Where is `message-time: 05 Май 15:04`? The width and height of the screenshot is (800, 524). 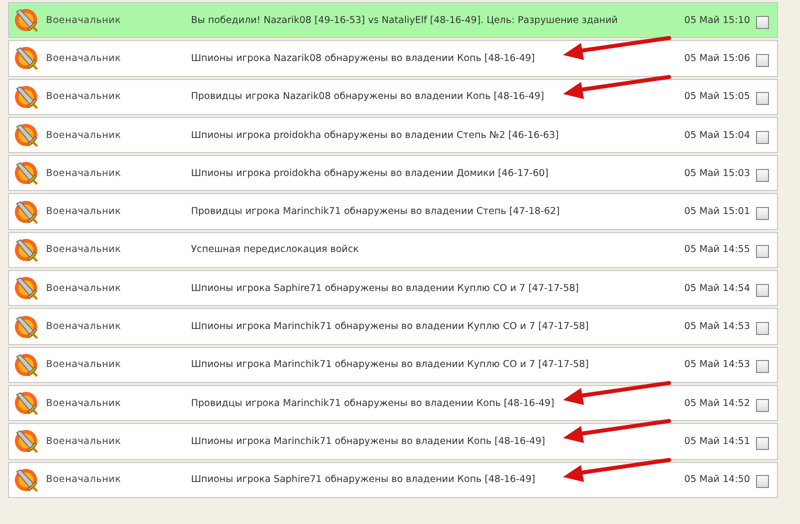
message-time: 05 Май 15:04 is located at coordinates (717, 135).